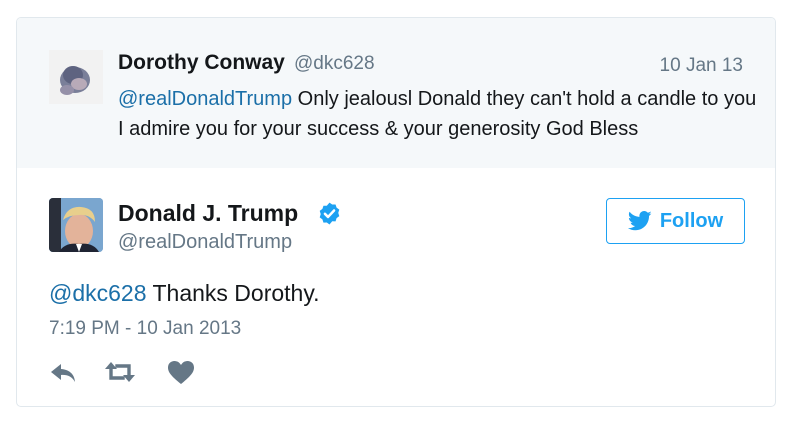 The width and height of the screenshot is (799, 433). I want to click on like-icon, so click(181, 372).